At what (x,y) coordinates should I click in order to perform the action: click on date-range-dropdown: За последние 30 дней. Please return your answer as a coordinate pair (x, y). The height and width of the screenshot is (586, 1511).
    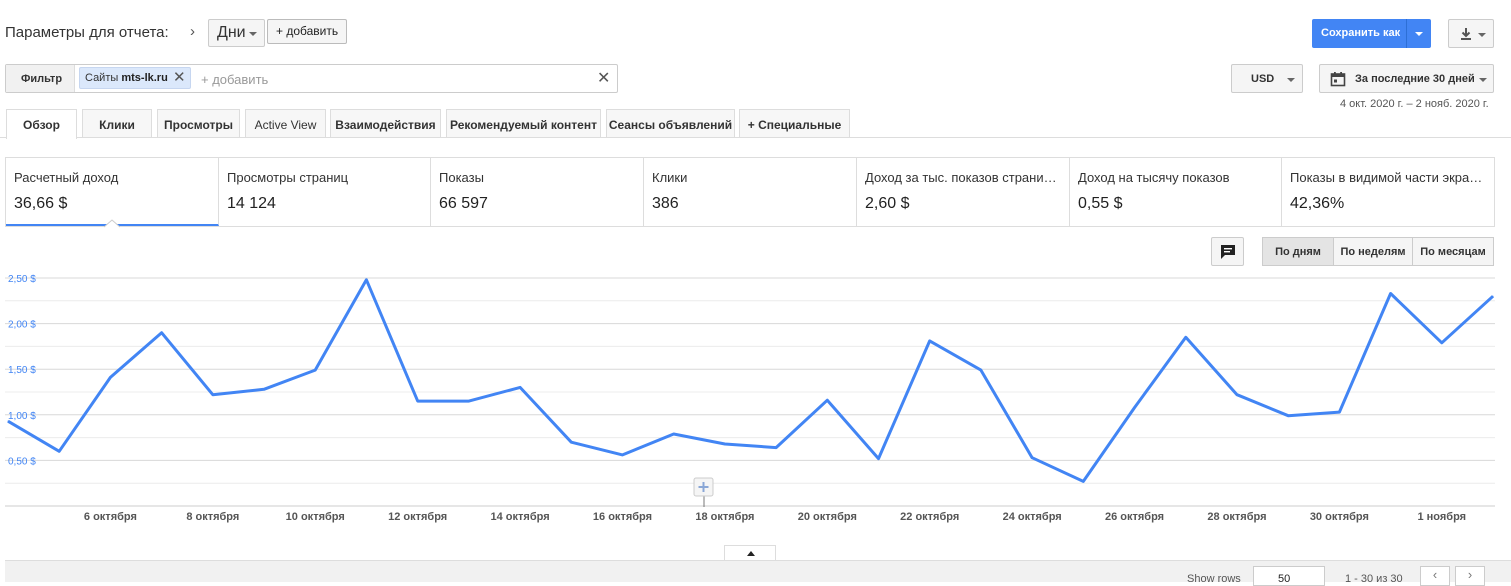
    Looking at the image, I should click on (1406, 78).